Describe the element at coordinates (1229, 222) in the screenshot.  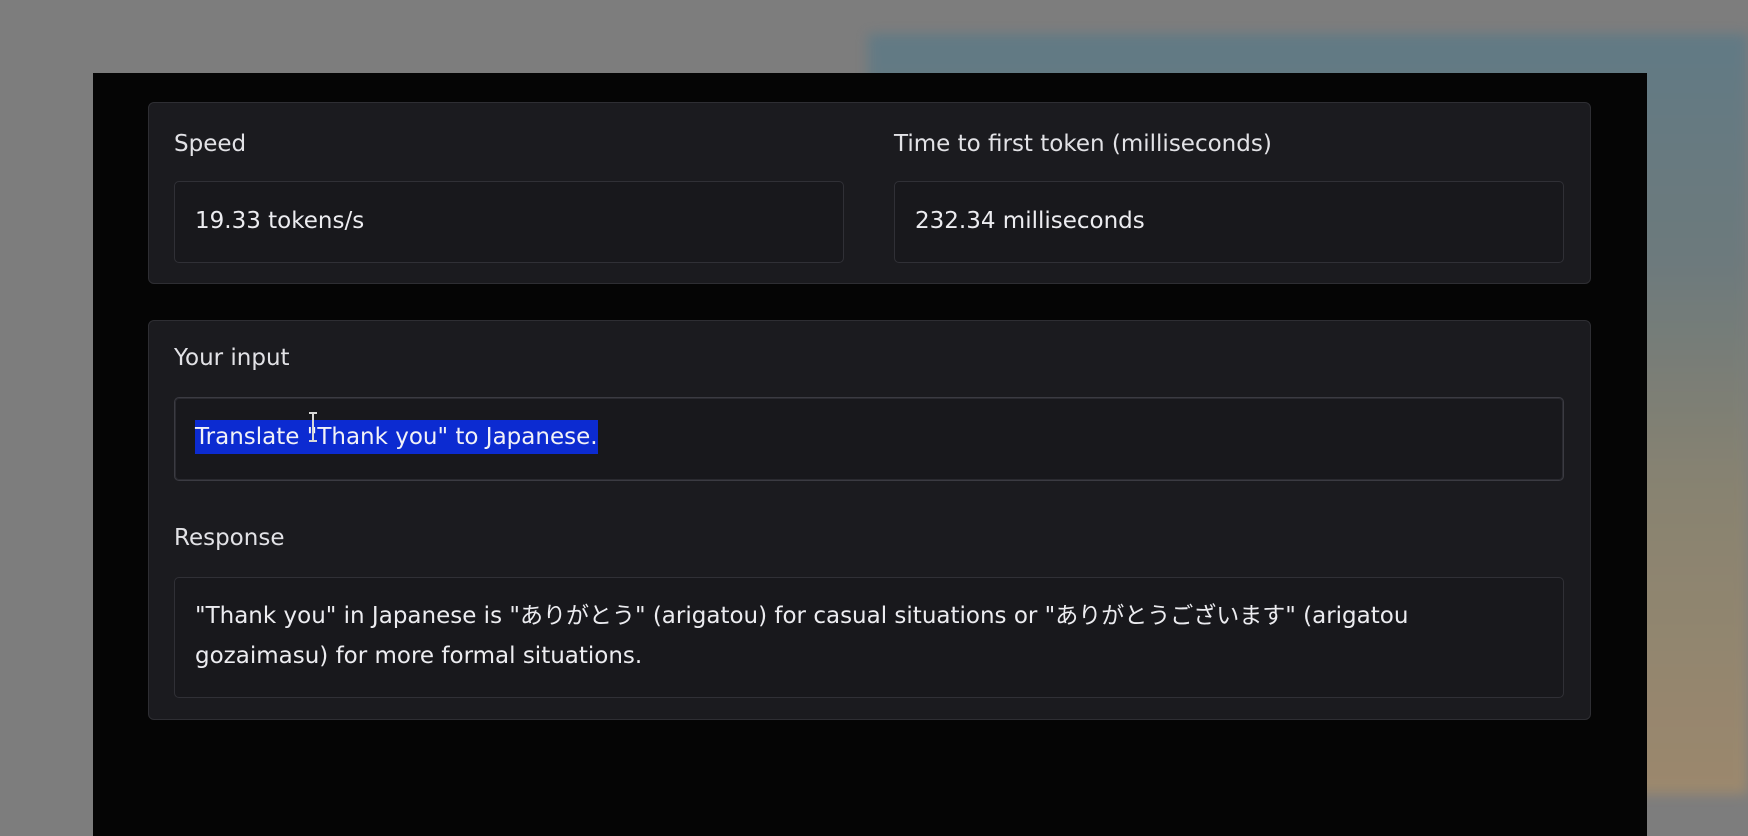
I see `ttft-field: 232.34 milliseconds` at that location.